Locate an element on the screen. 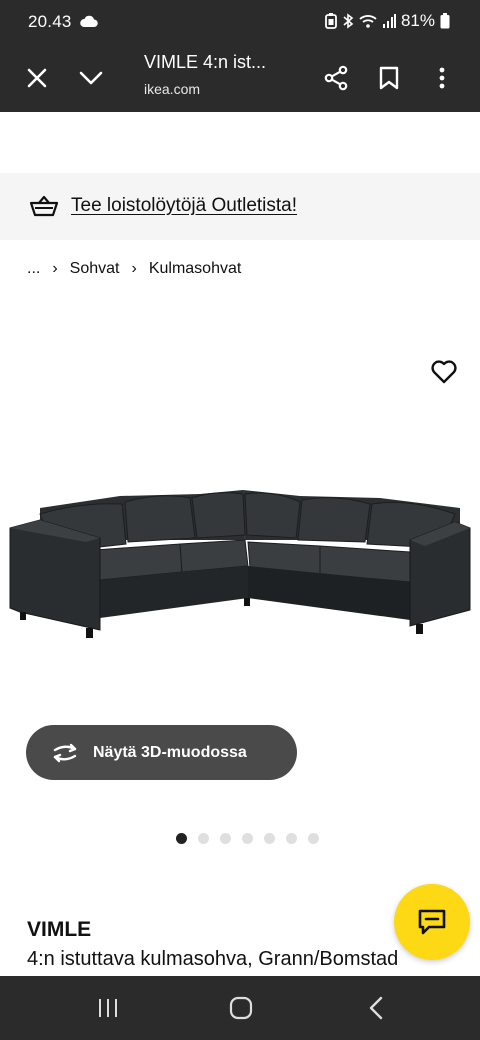 This screenshot has height=1040, width=480. cloud-icon is located at coordinates (89, 21).